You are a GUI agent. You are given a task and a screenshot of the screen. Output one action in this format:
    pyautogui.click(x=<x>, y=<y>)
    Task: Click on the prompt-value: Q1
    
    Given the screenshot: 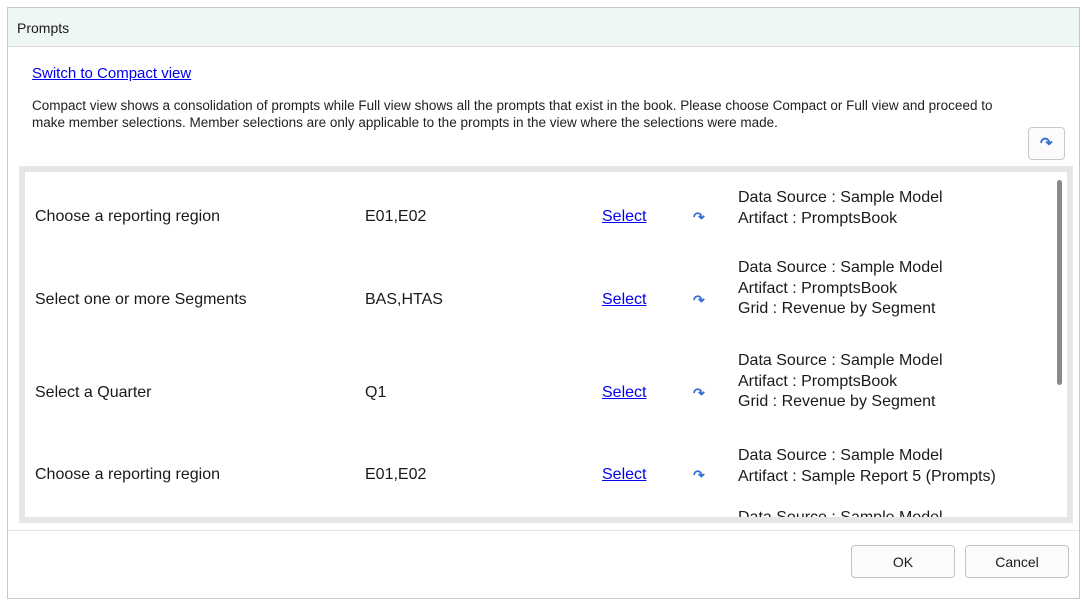 What is the action you would take?
    pyautogui.click(x=376, y=392)
    